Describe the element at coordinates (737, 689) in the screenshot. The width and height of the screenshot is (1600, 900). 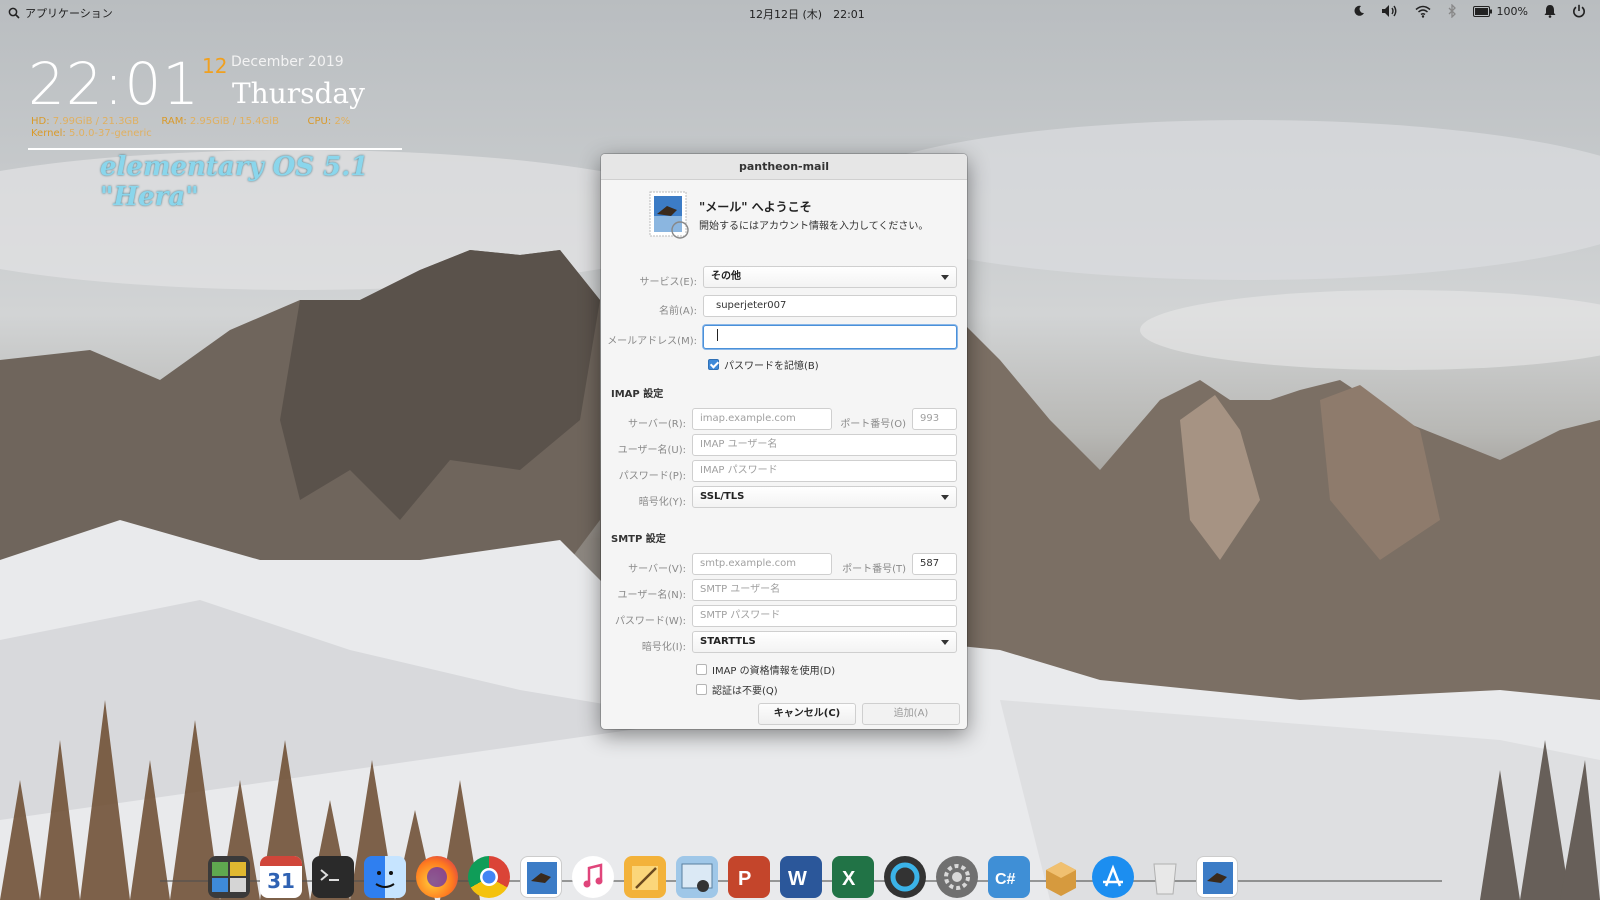
I see `no-auth-checkbox: 認証は不要(Q)` at that location.